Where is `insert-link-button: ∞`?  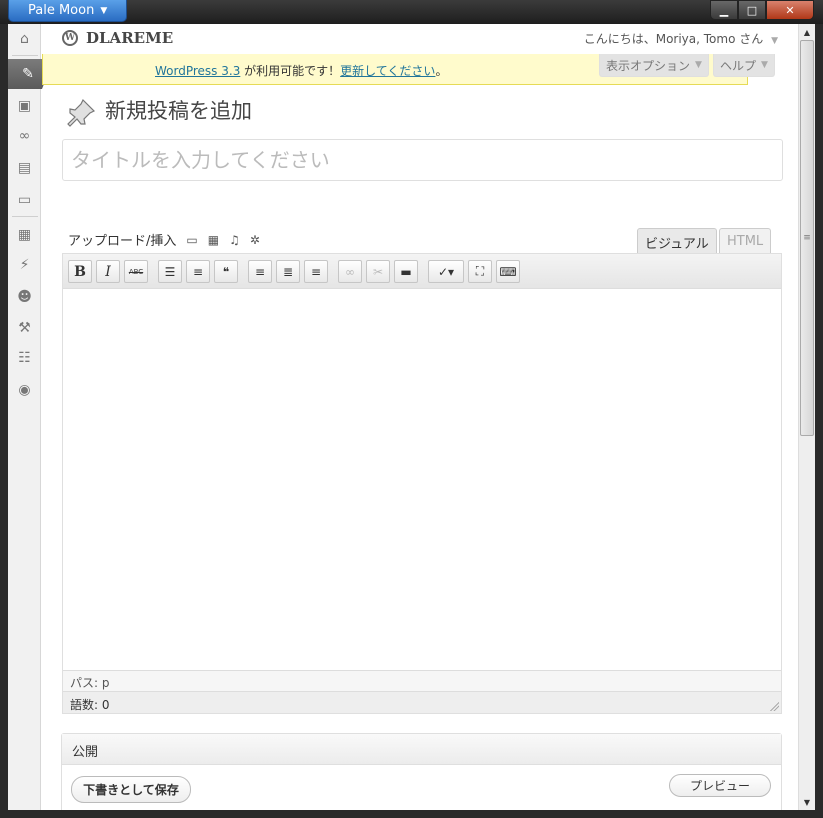 insert-link-button: ∞ is located at coordinates (350, 271).